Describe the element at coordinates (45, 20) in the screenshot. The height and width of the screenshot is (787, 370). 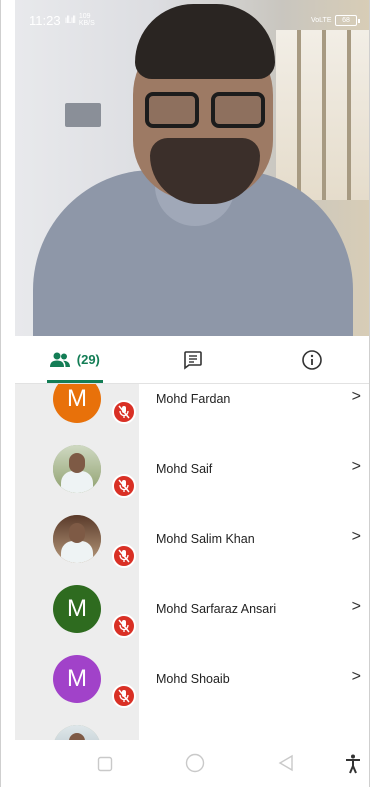
I see `status-time: 11:23` at that location.